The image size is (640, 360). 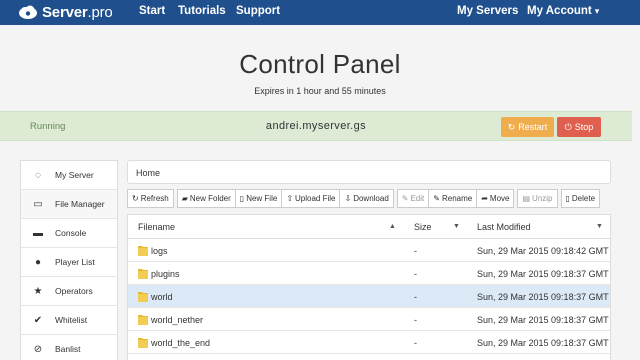 I want to click on toolbar-label: Edit, so click(x=417, y=198).